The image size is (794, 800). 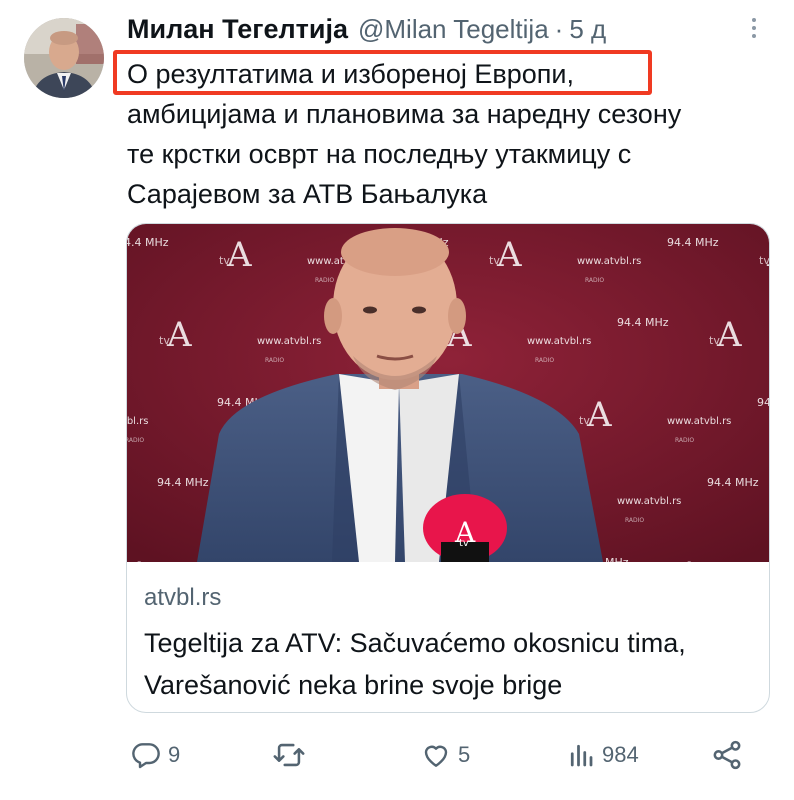 I want to click on backdrop-site: tvbl.rs, so click(x=137, y=421).